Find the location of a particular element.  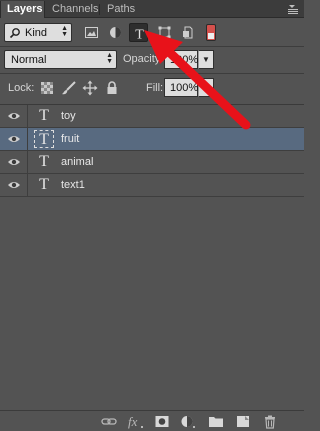

tab-layers: Layers is located at coordinates (22, 9).